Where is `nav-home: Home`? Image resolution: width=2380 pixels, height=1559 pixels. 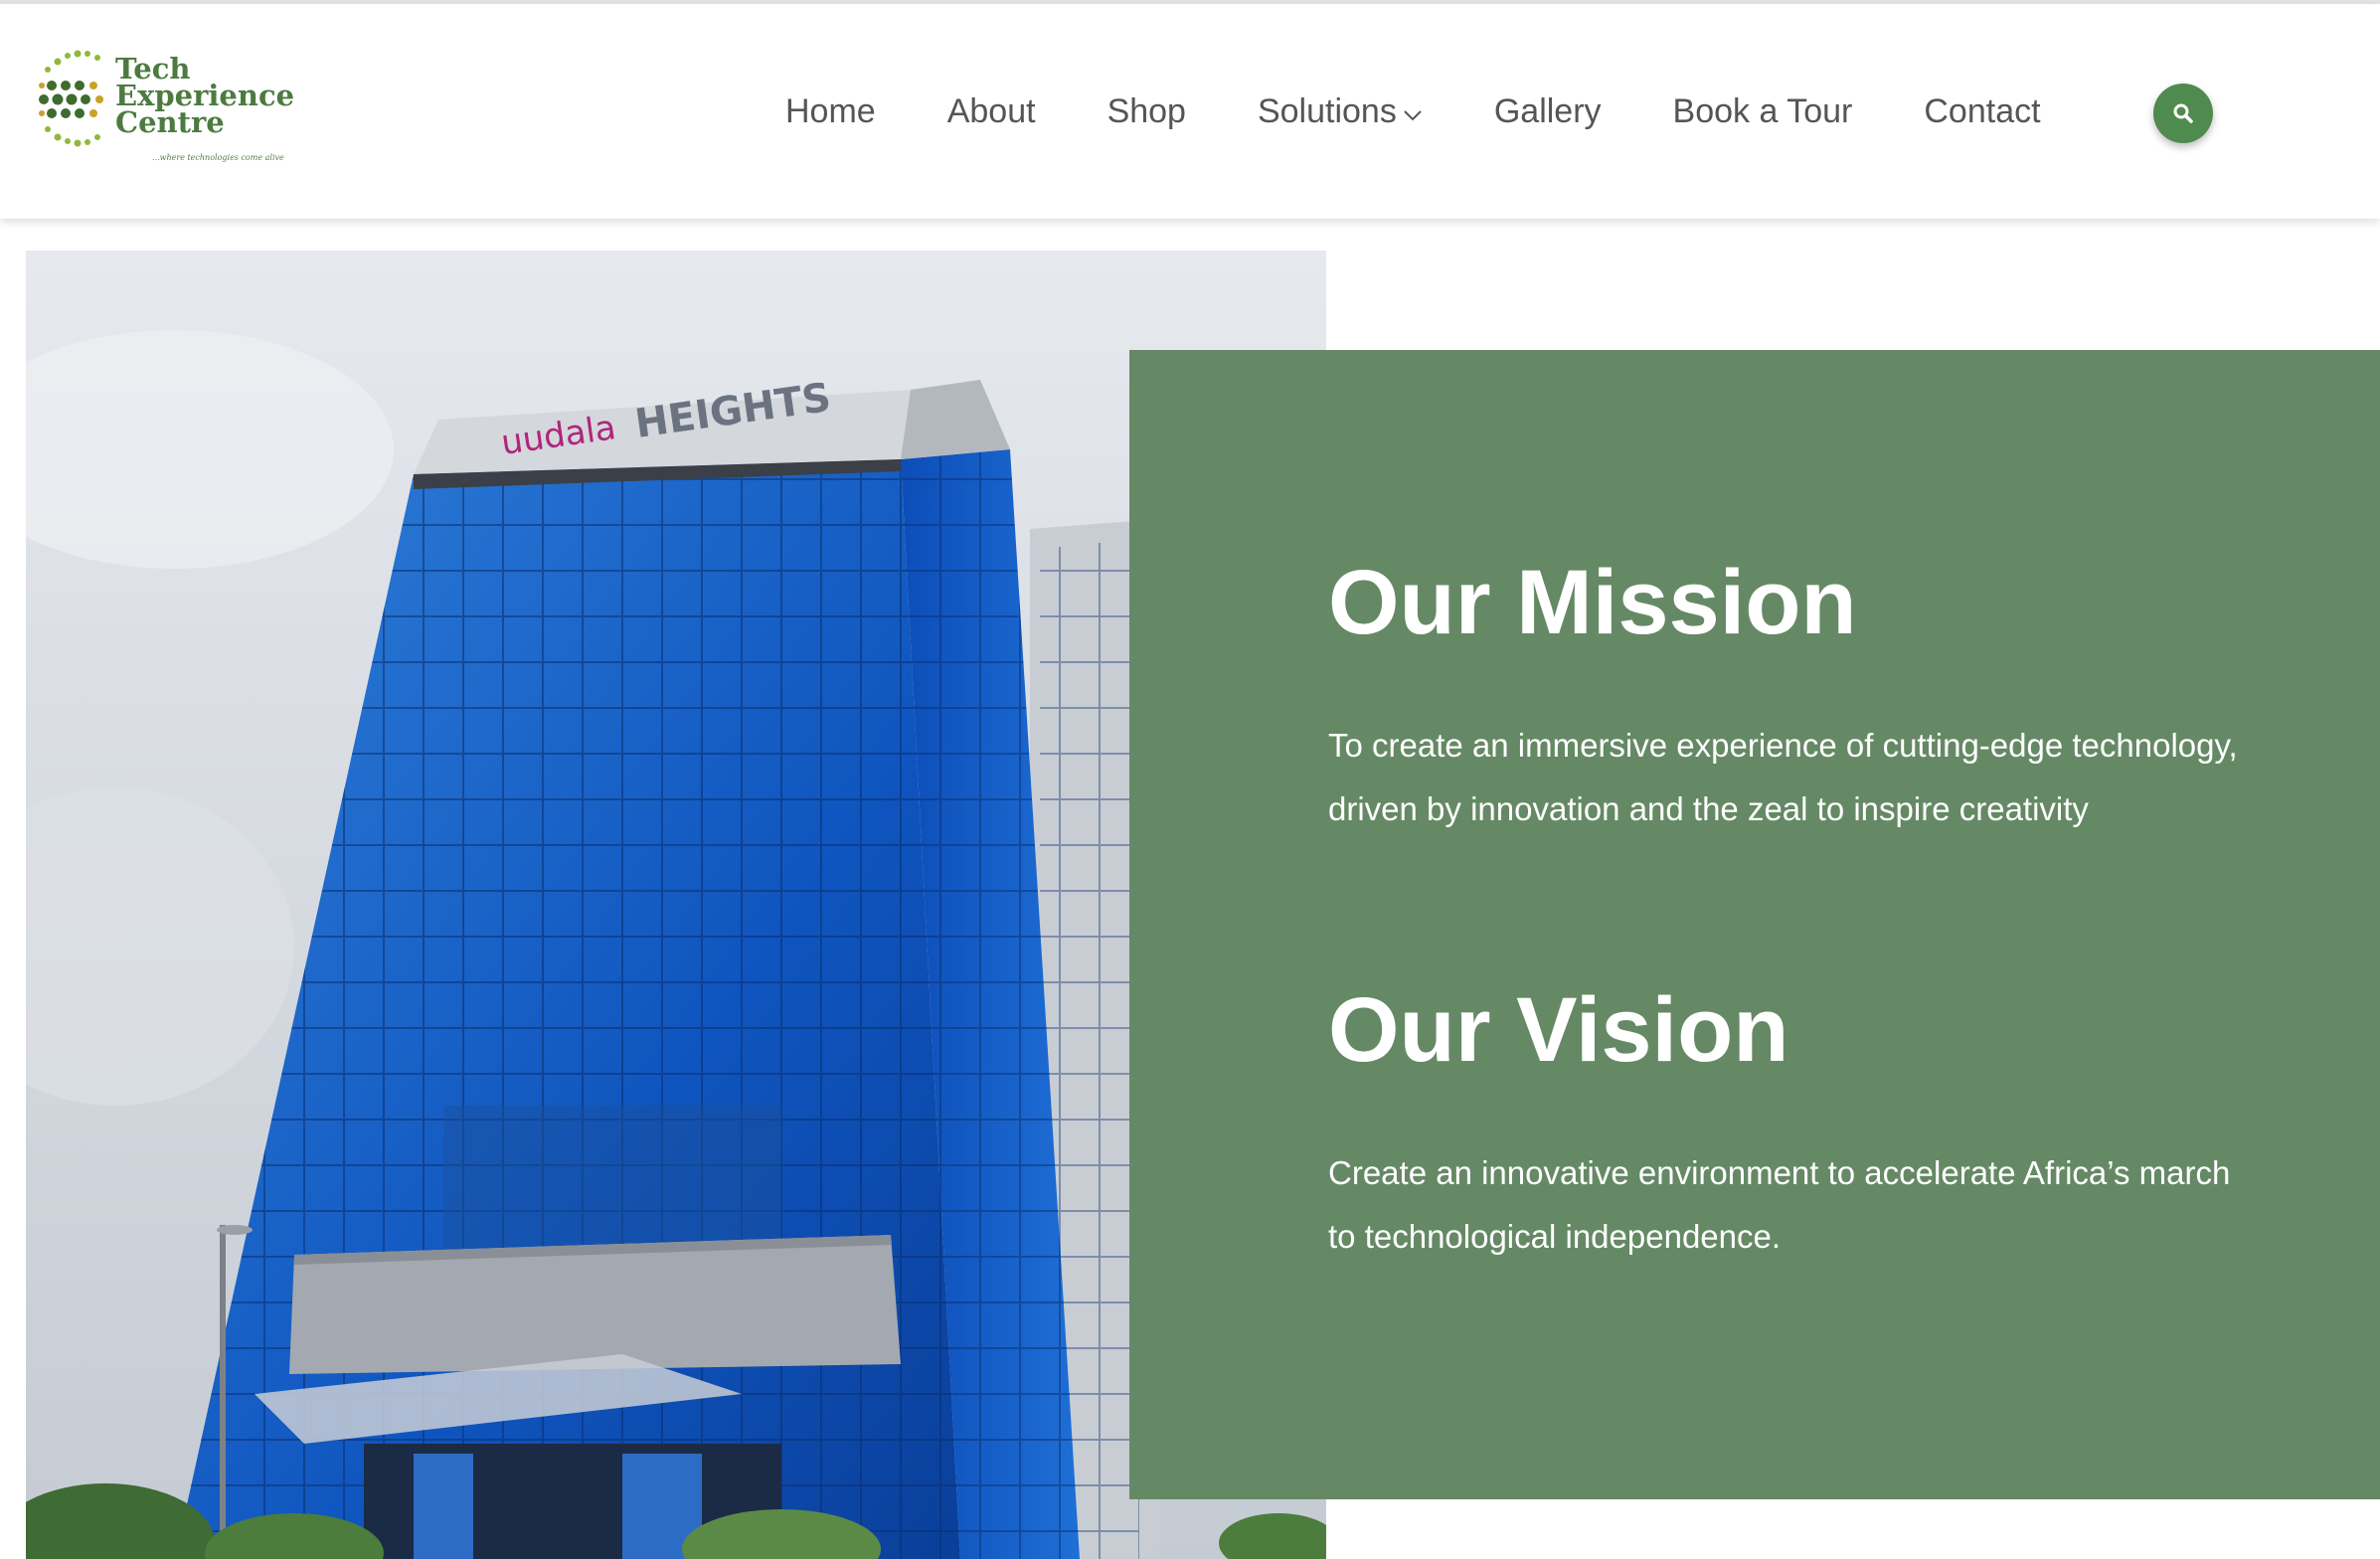 nav-home: Home is located at coordinates (830, 111).